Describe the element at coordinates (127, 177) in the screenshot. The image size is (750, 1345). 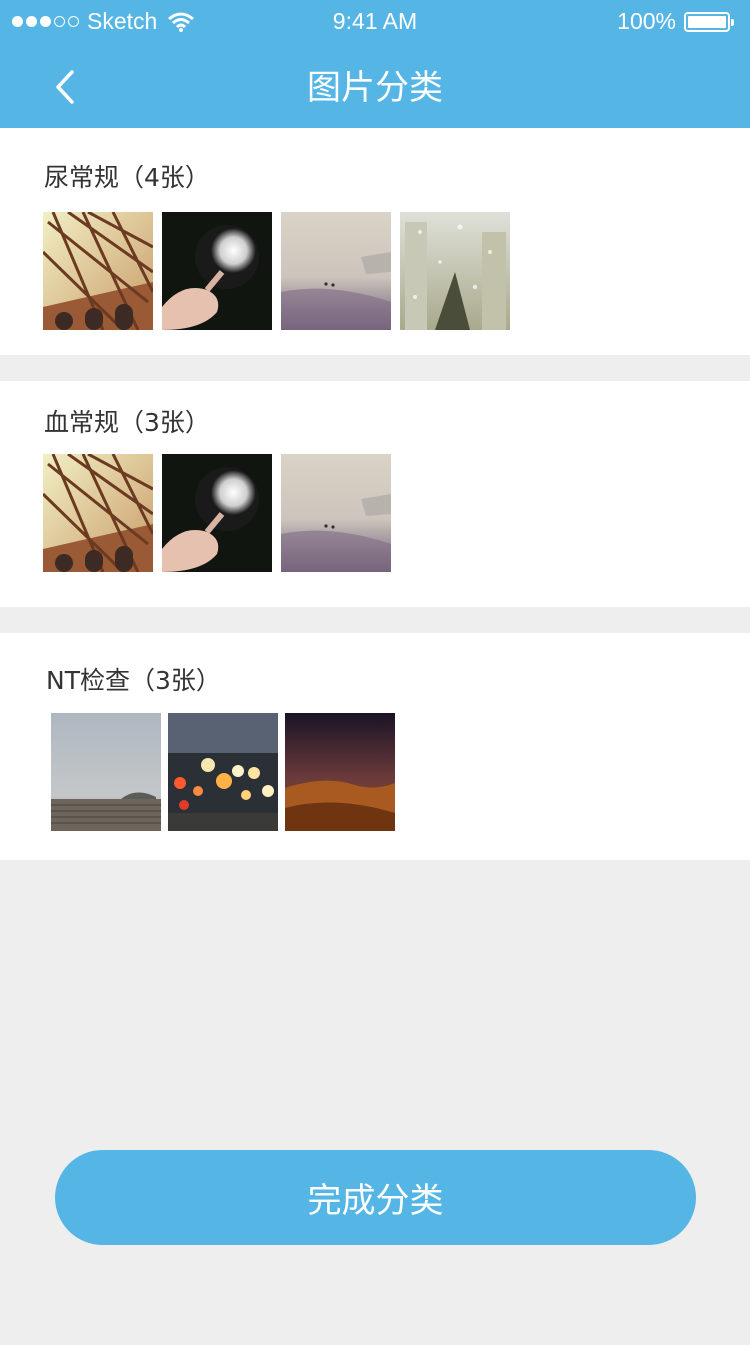
I see `section-title: 尿常规（4张）` at that location.